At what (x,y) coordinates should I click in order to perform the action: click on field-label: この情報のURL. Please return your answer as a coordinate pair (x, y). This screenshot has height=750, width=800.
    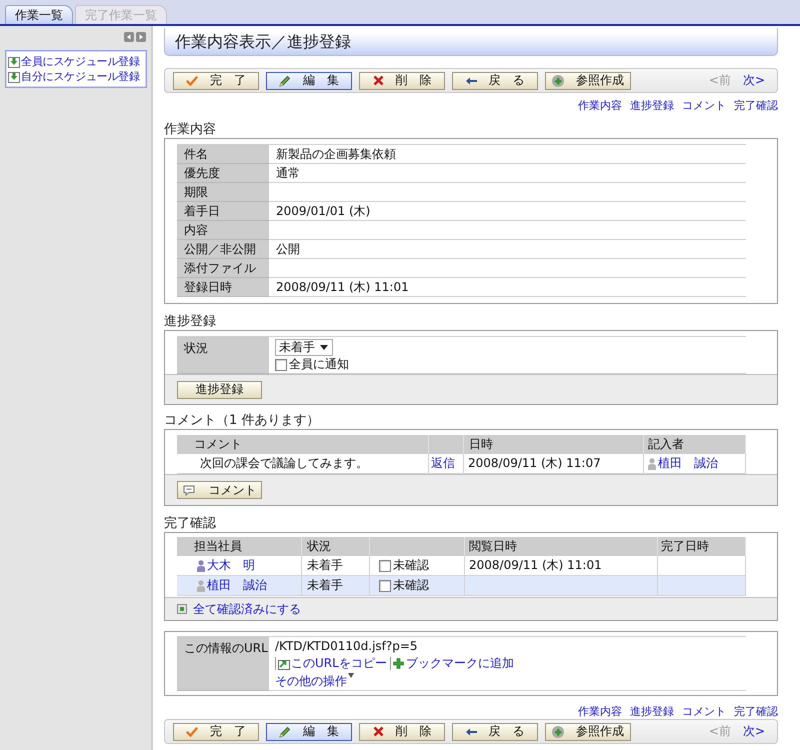
    Looking at the image, I should click on (223, 664).